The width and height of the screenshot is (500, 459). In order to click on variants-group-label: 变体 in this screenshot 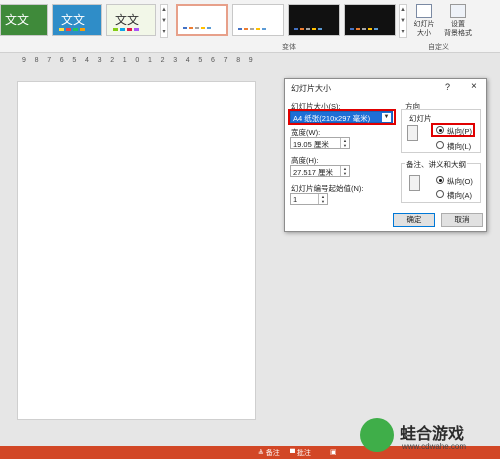, I will do `click(289, 47)`.